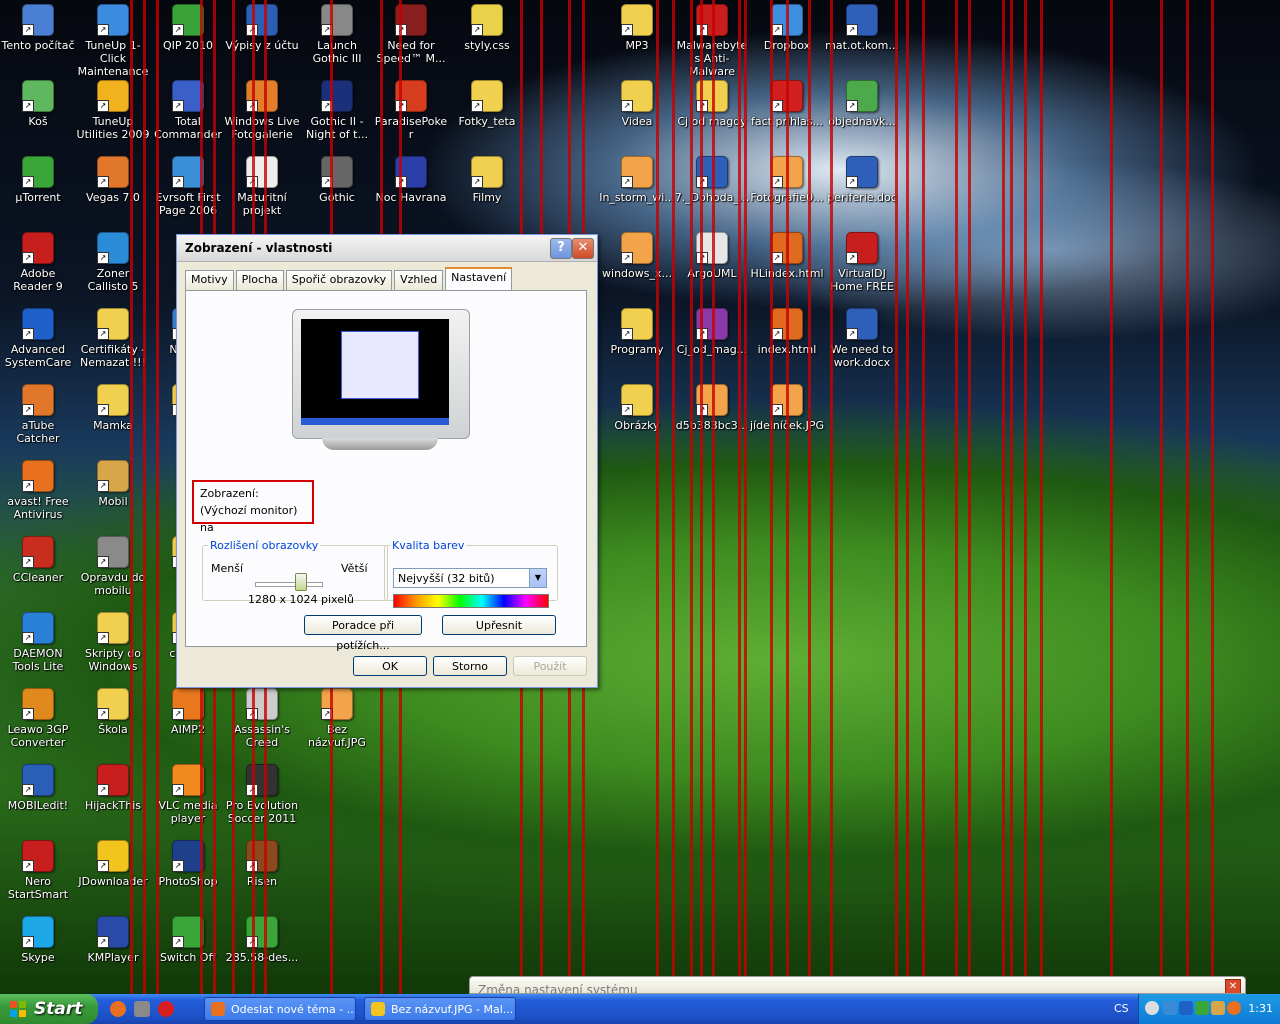 The image size is (1280, 1024). What do you see at coordinates (537, 578) in the screenshot?
I see `chevron-down-icon: ▼` at bounding box center [537, 578].